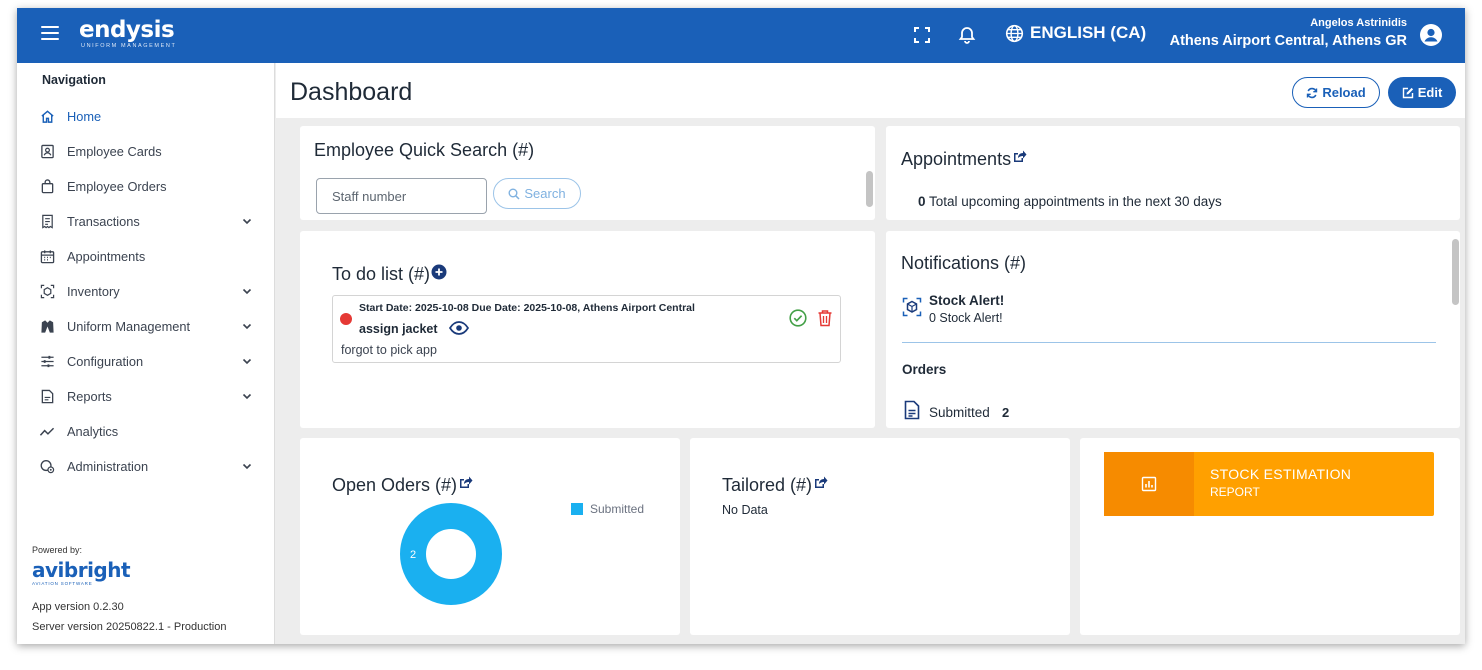  What do you see at coordinates (146, 221) in the screenshot?
I see `sidebar-item-transactions: Transactions` at bounding box center [146, 221].